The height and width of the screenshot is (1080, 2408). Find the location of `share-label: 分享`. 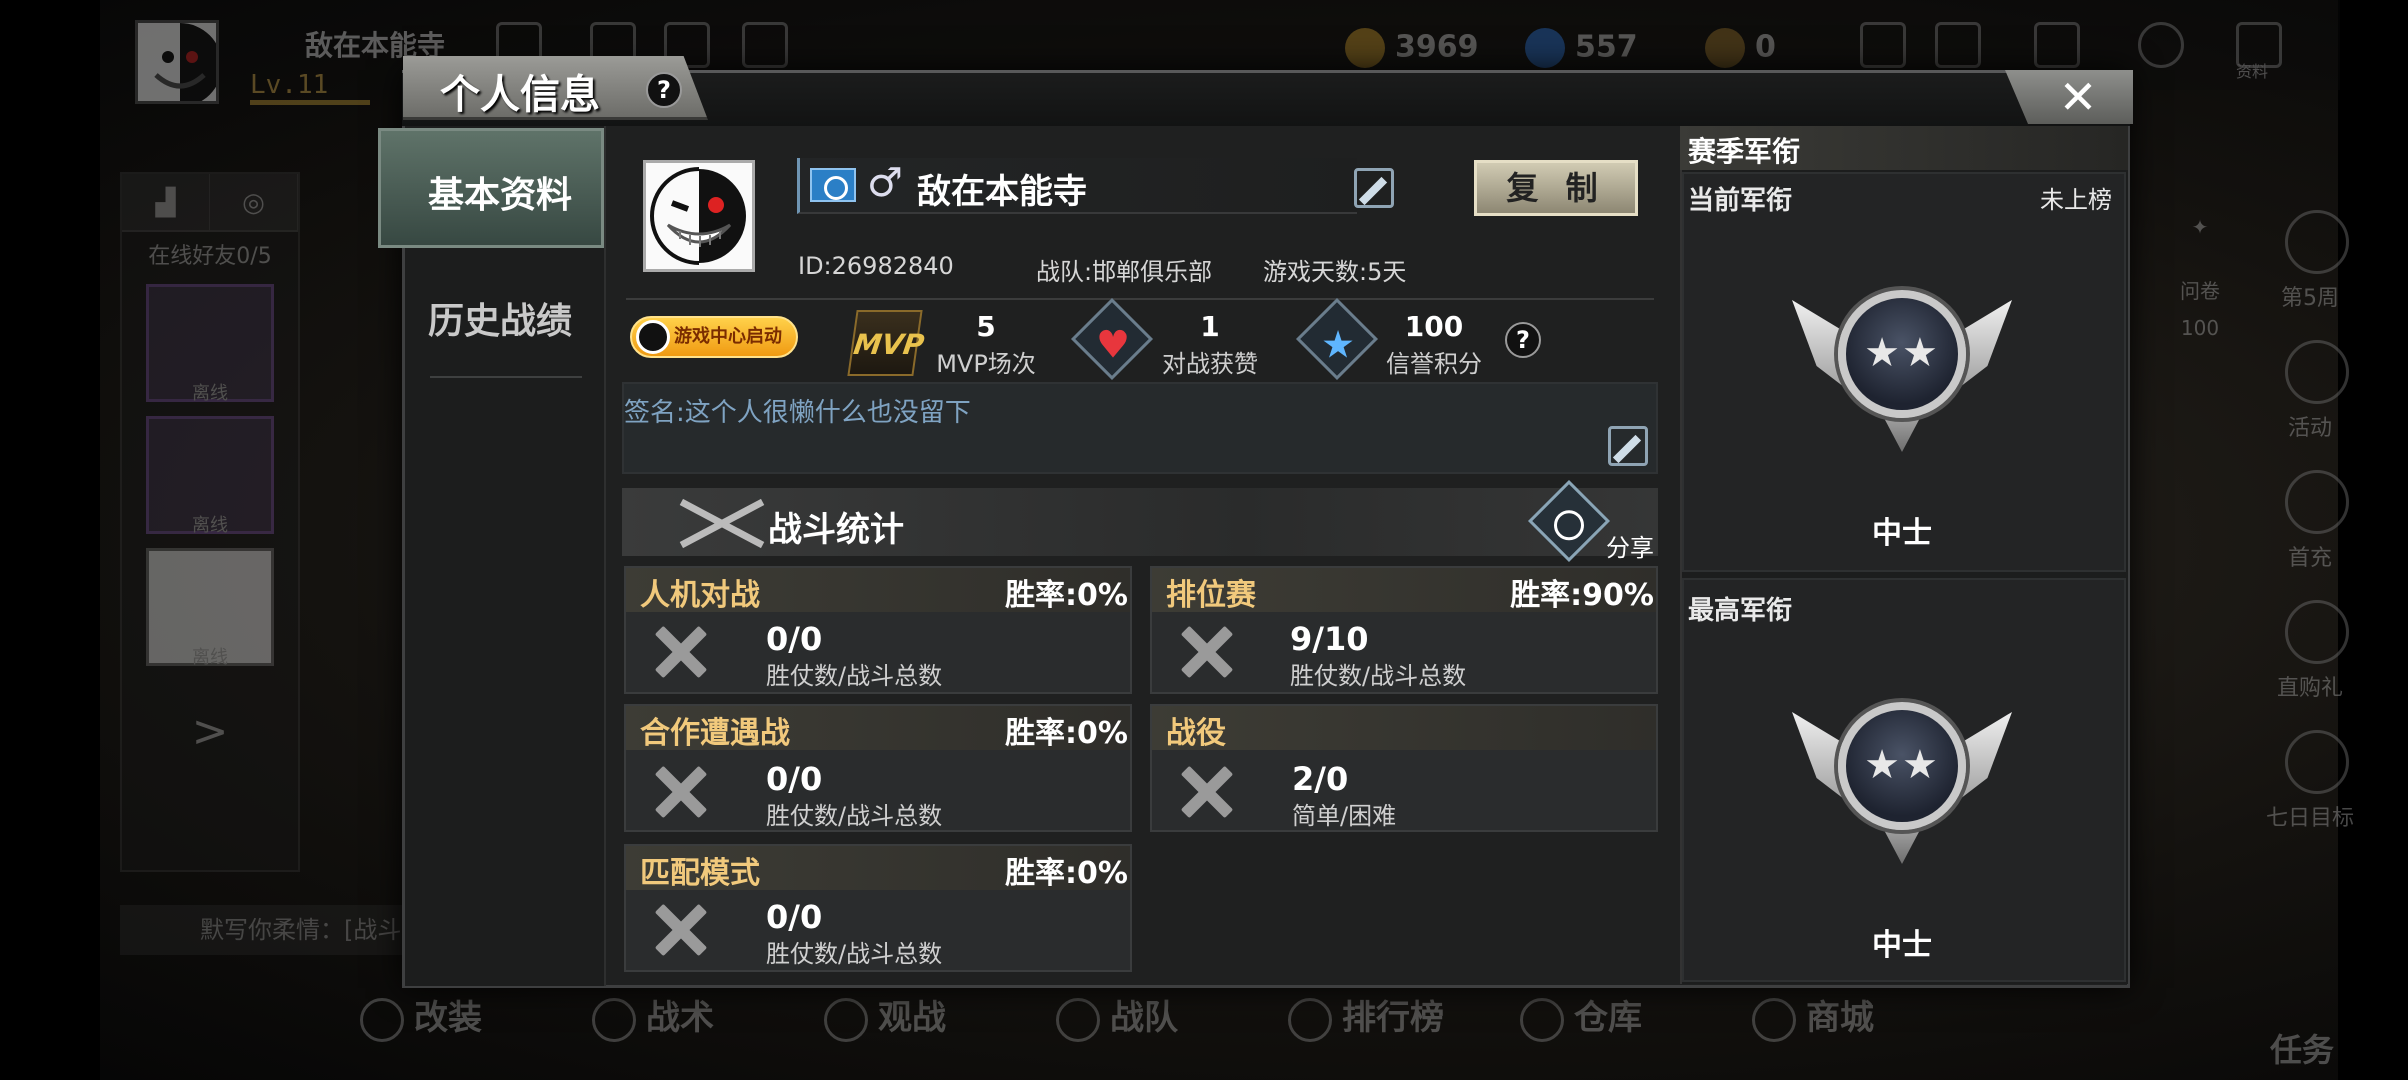

share-label: 分享 is located at coordinates (1630, 545).